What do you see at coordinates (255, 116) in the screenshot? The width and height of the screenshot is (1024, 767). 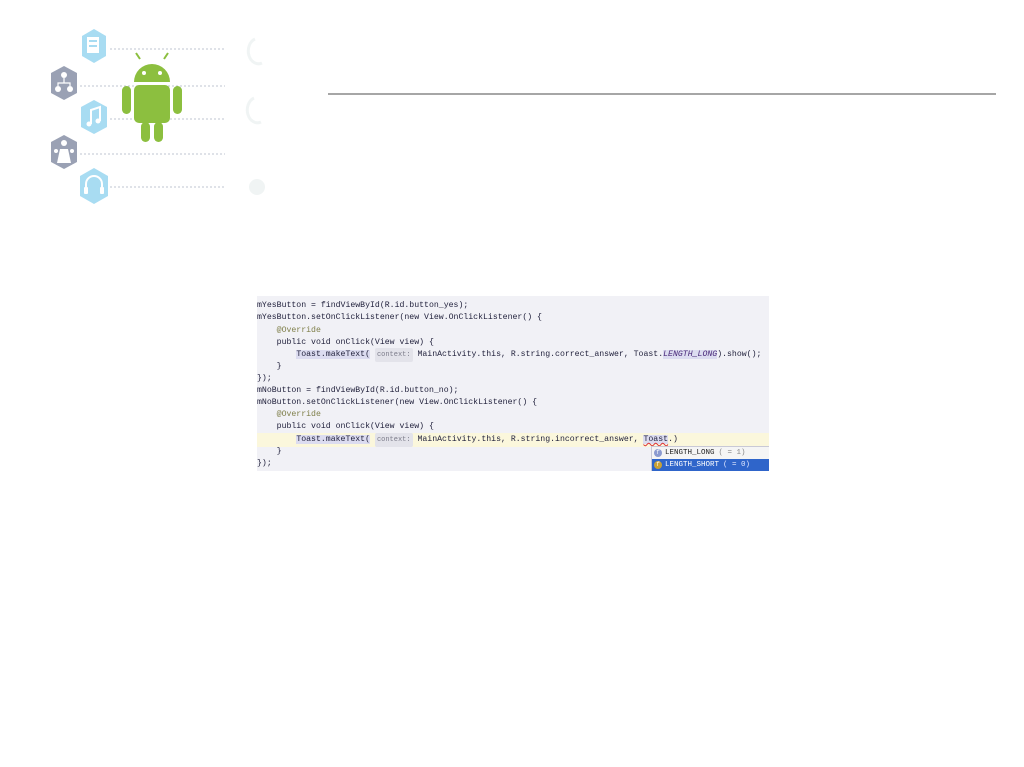 I see `faint-background-marks` at bounding box center [255, 116].